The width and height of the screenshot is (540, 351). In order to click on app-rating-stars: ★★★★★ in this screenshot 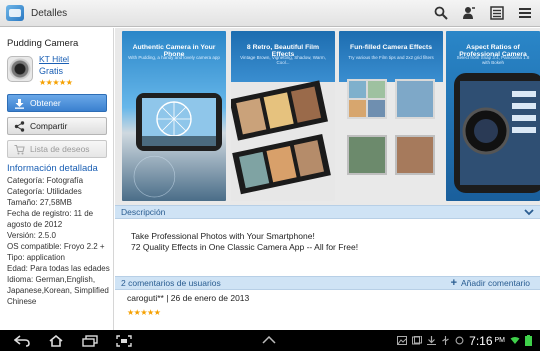, I will do `click(56, 82)`.